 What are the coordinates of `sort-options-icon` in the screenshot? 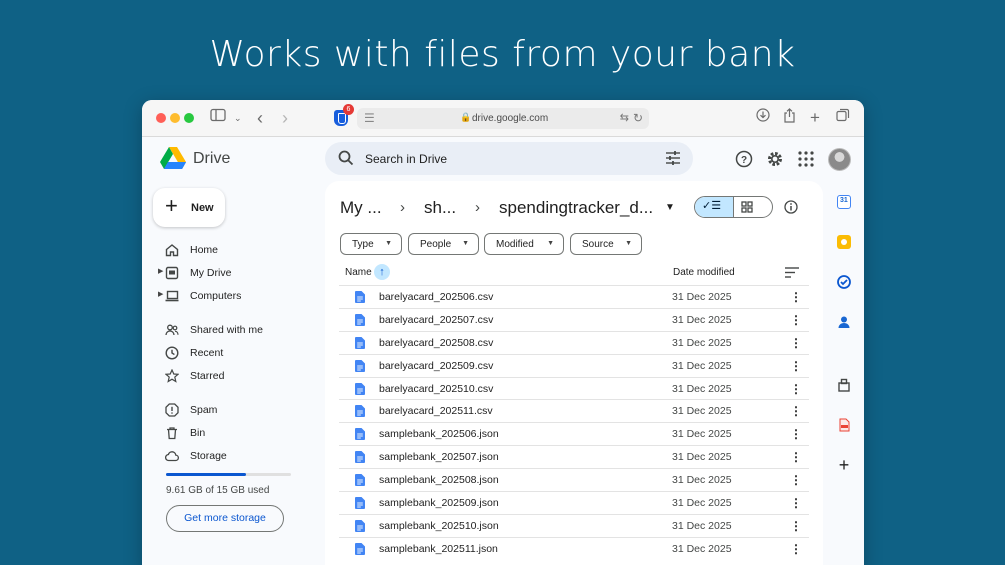 It's located at (792, 272).